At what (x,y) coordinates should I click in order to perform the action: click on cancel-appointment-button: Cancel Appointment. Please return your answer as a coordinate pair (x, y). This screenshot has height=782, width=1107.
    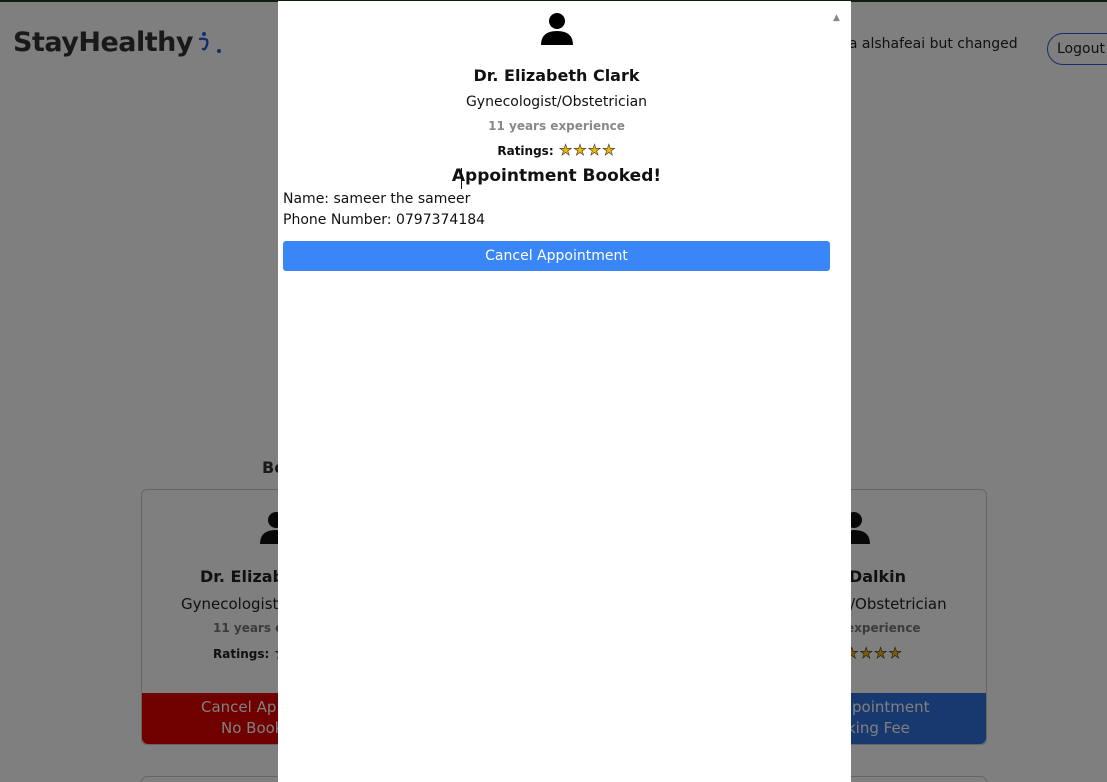
    Looking at the image, I should click on (556, 256).